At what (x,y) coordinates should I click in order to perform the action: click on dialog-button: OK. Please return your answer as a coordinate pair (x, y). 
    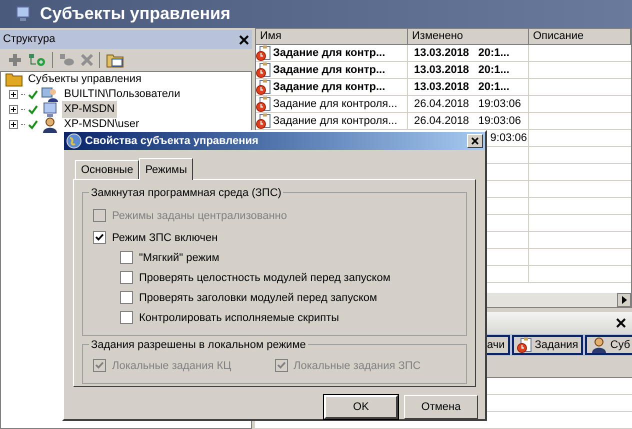
    Looking at the image, I should click on (361, 407).